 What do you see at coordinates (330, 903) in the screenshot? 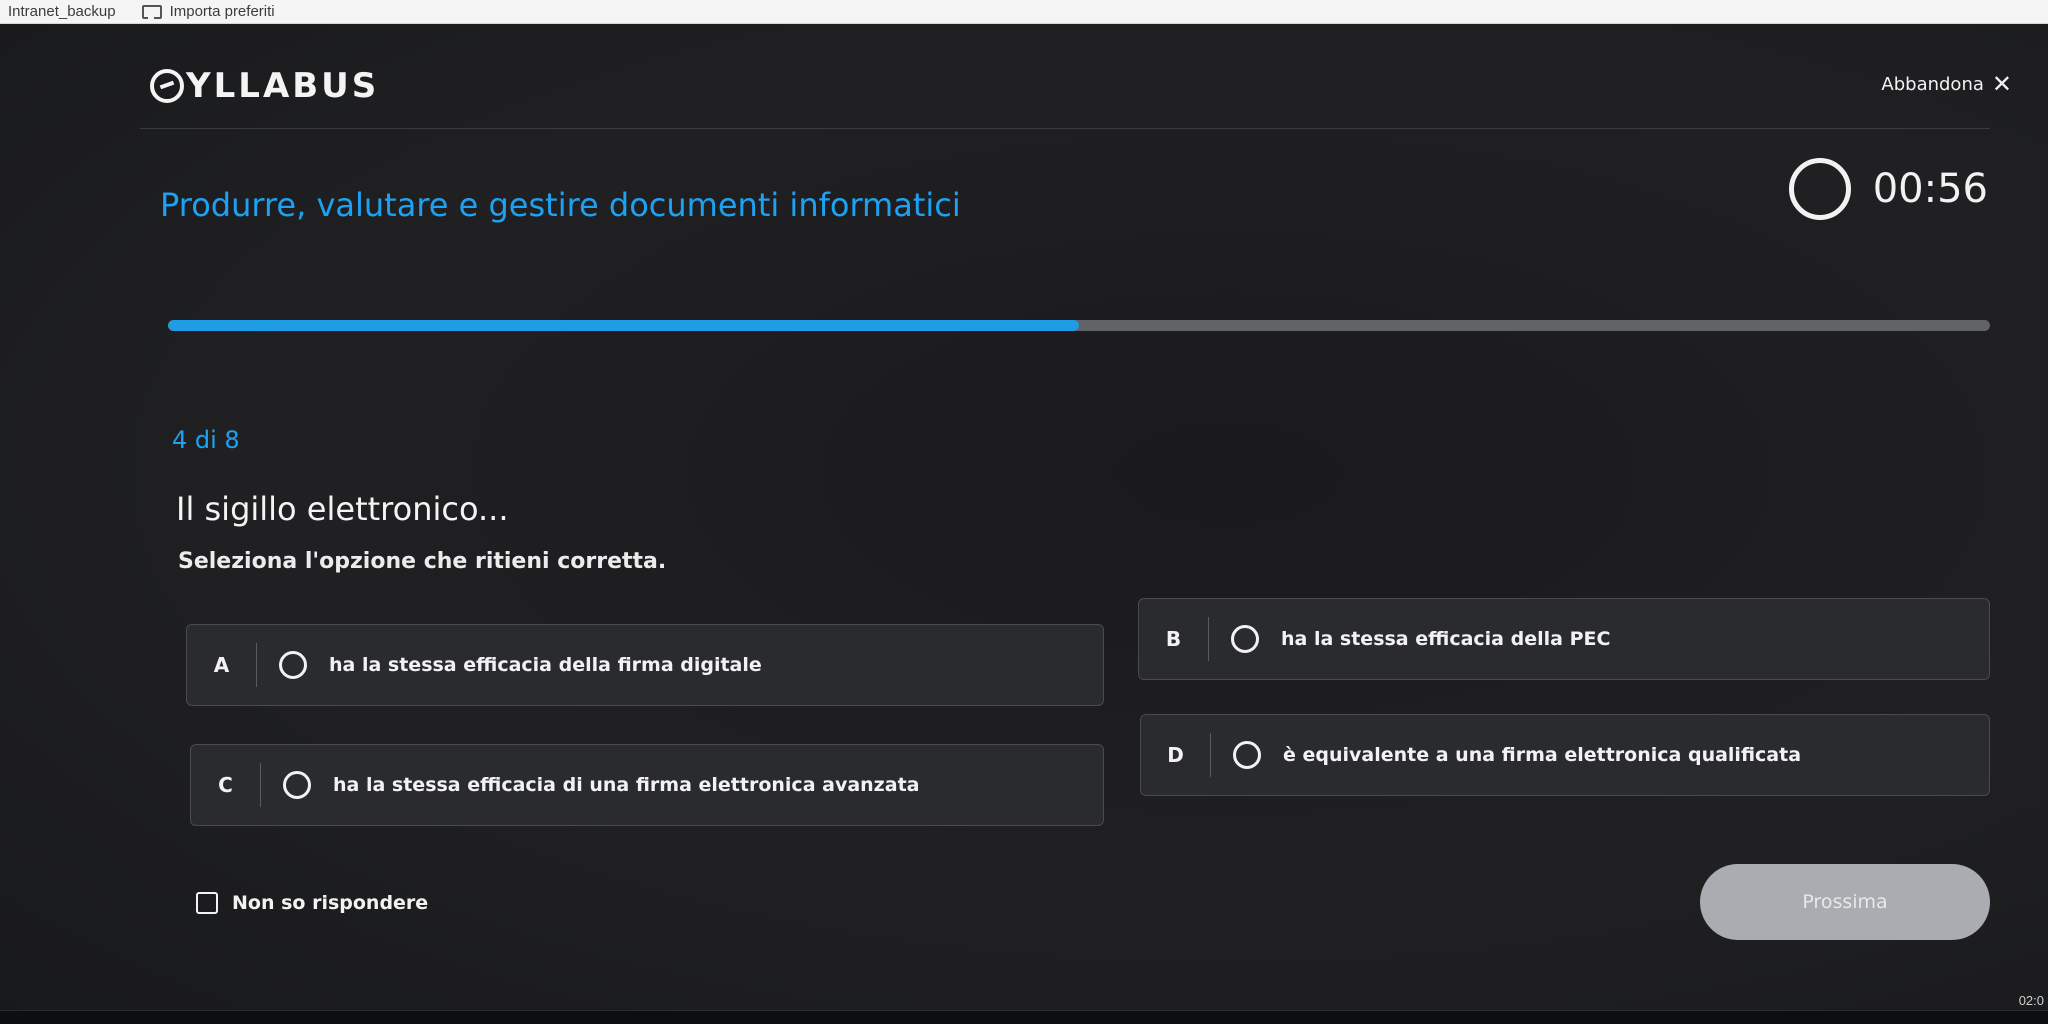
I see `dont-know-label: Non so rispondere` at bounding box center [330, 903].